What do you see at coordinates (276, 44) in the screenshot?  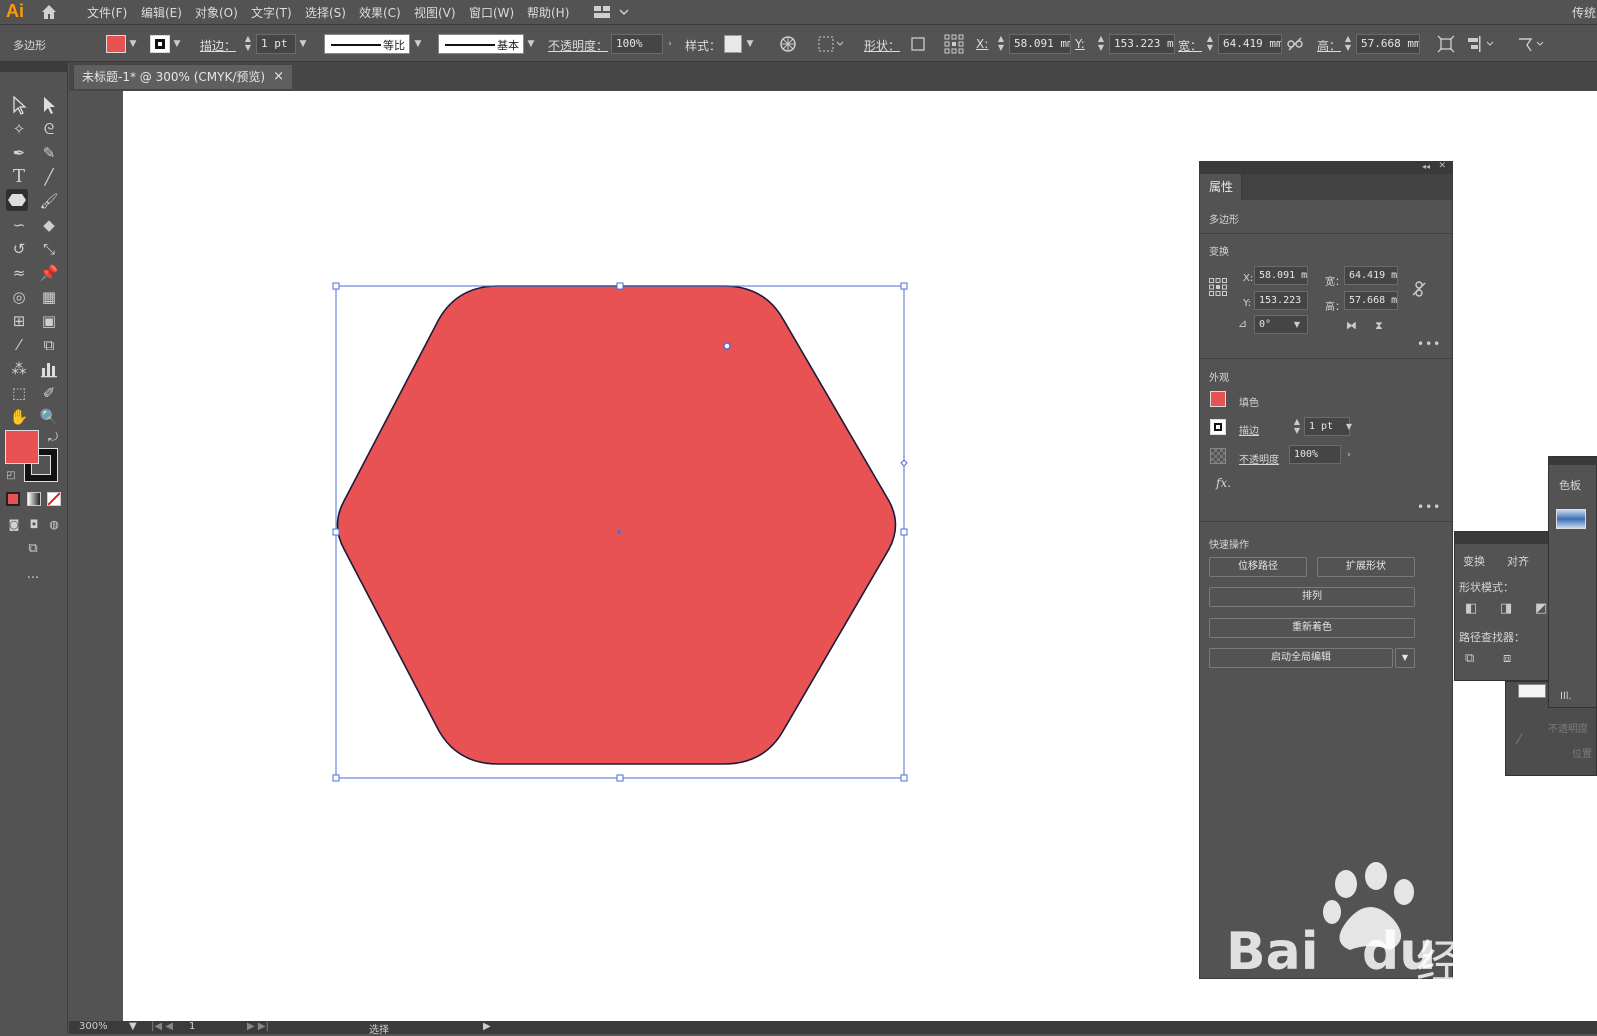 I see `stroke-weight-field: 1 pt` at bounding box center [276, 44].